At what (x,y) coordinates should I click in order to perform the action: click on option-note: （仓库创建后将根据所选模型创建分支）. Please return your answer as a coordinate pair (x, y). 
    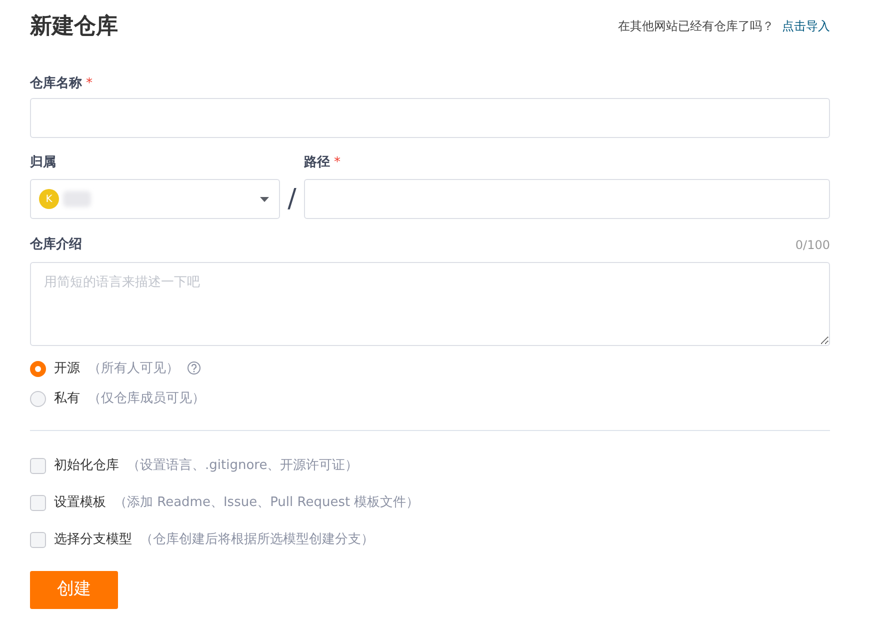
    Looking at the image, I should click on (257, 540).